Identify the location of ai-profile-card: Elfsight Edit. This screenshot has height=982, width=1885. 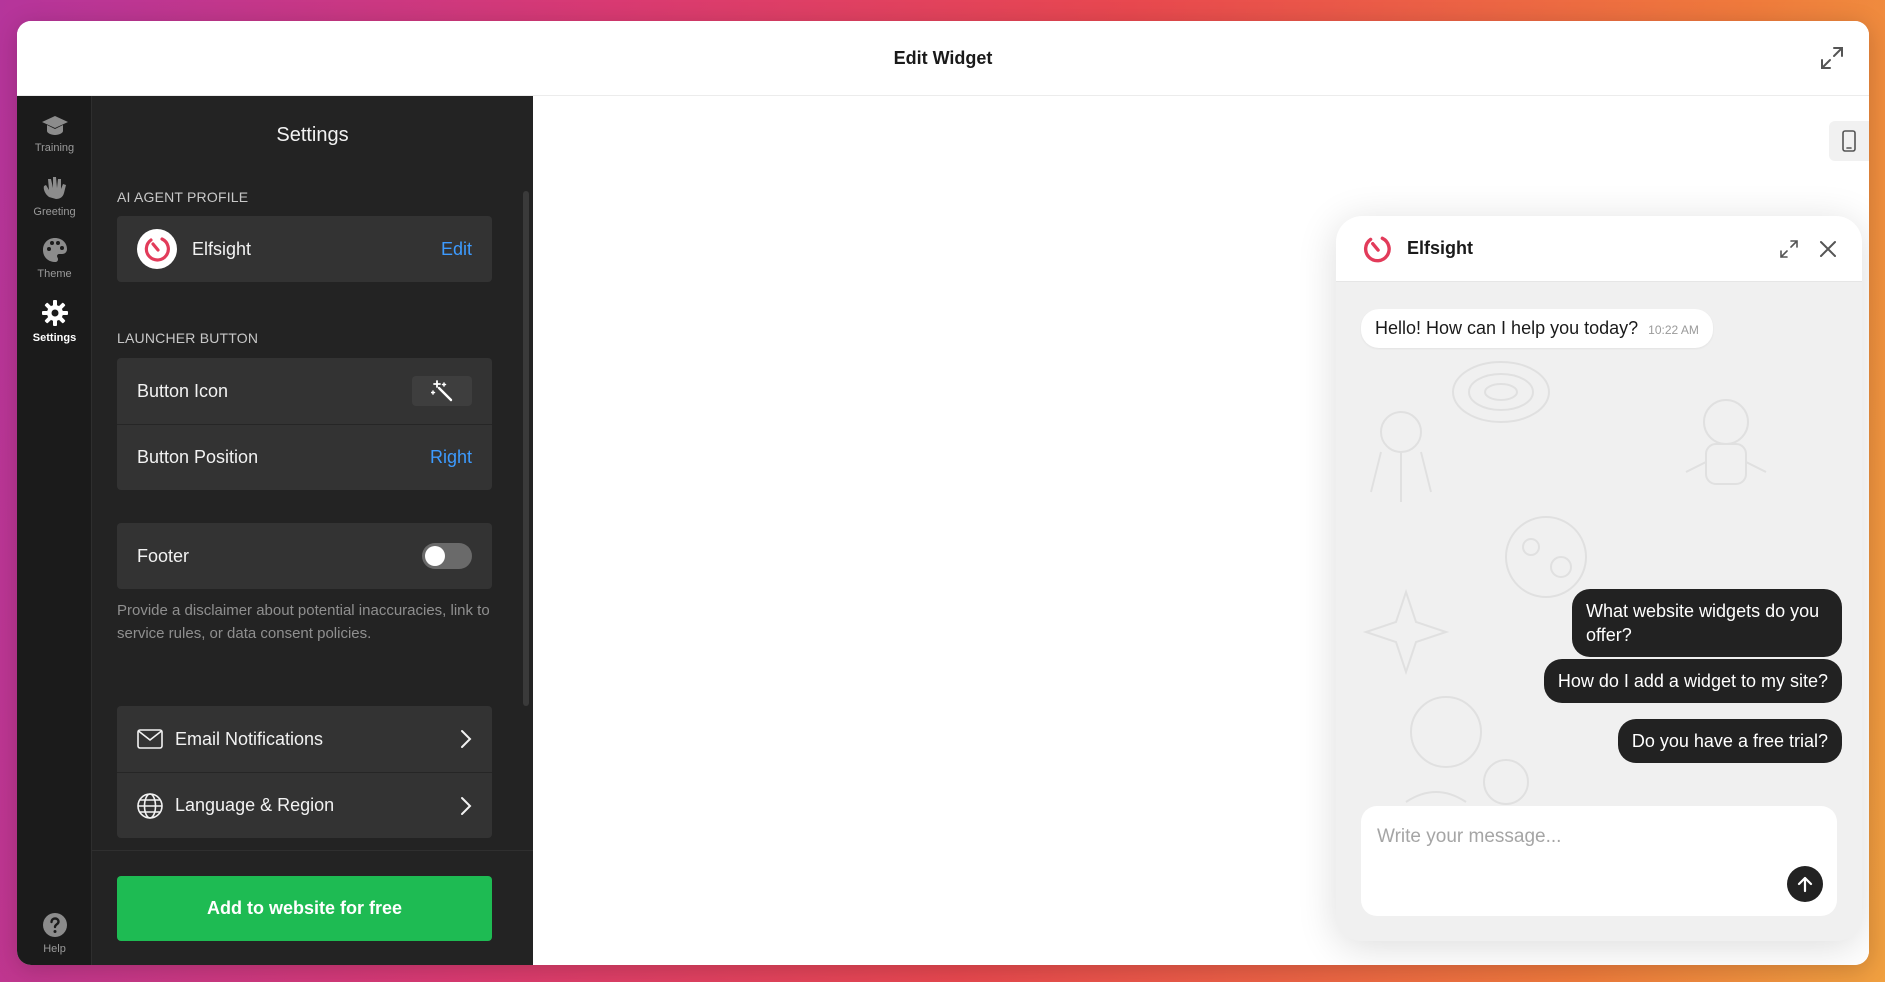
(304, 249).